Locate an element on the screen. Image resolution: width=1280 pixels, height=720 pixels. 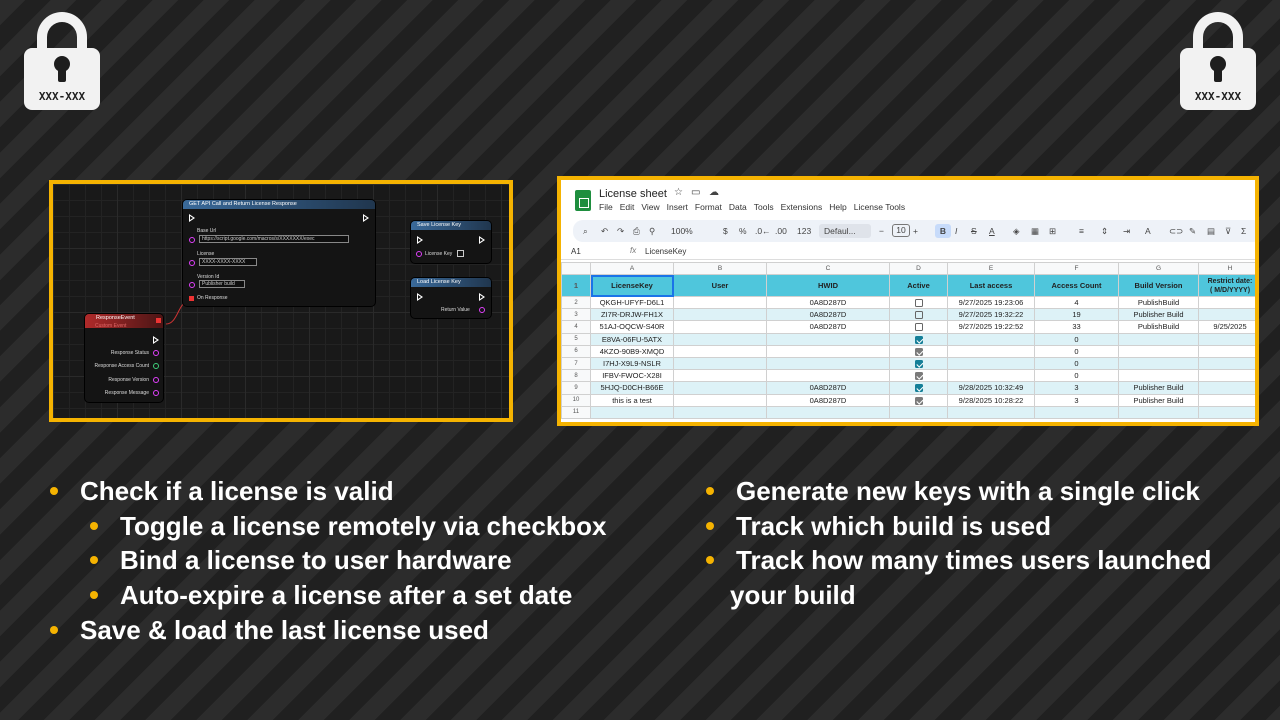
response-status-pin is located at coordinates (156, 353).